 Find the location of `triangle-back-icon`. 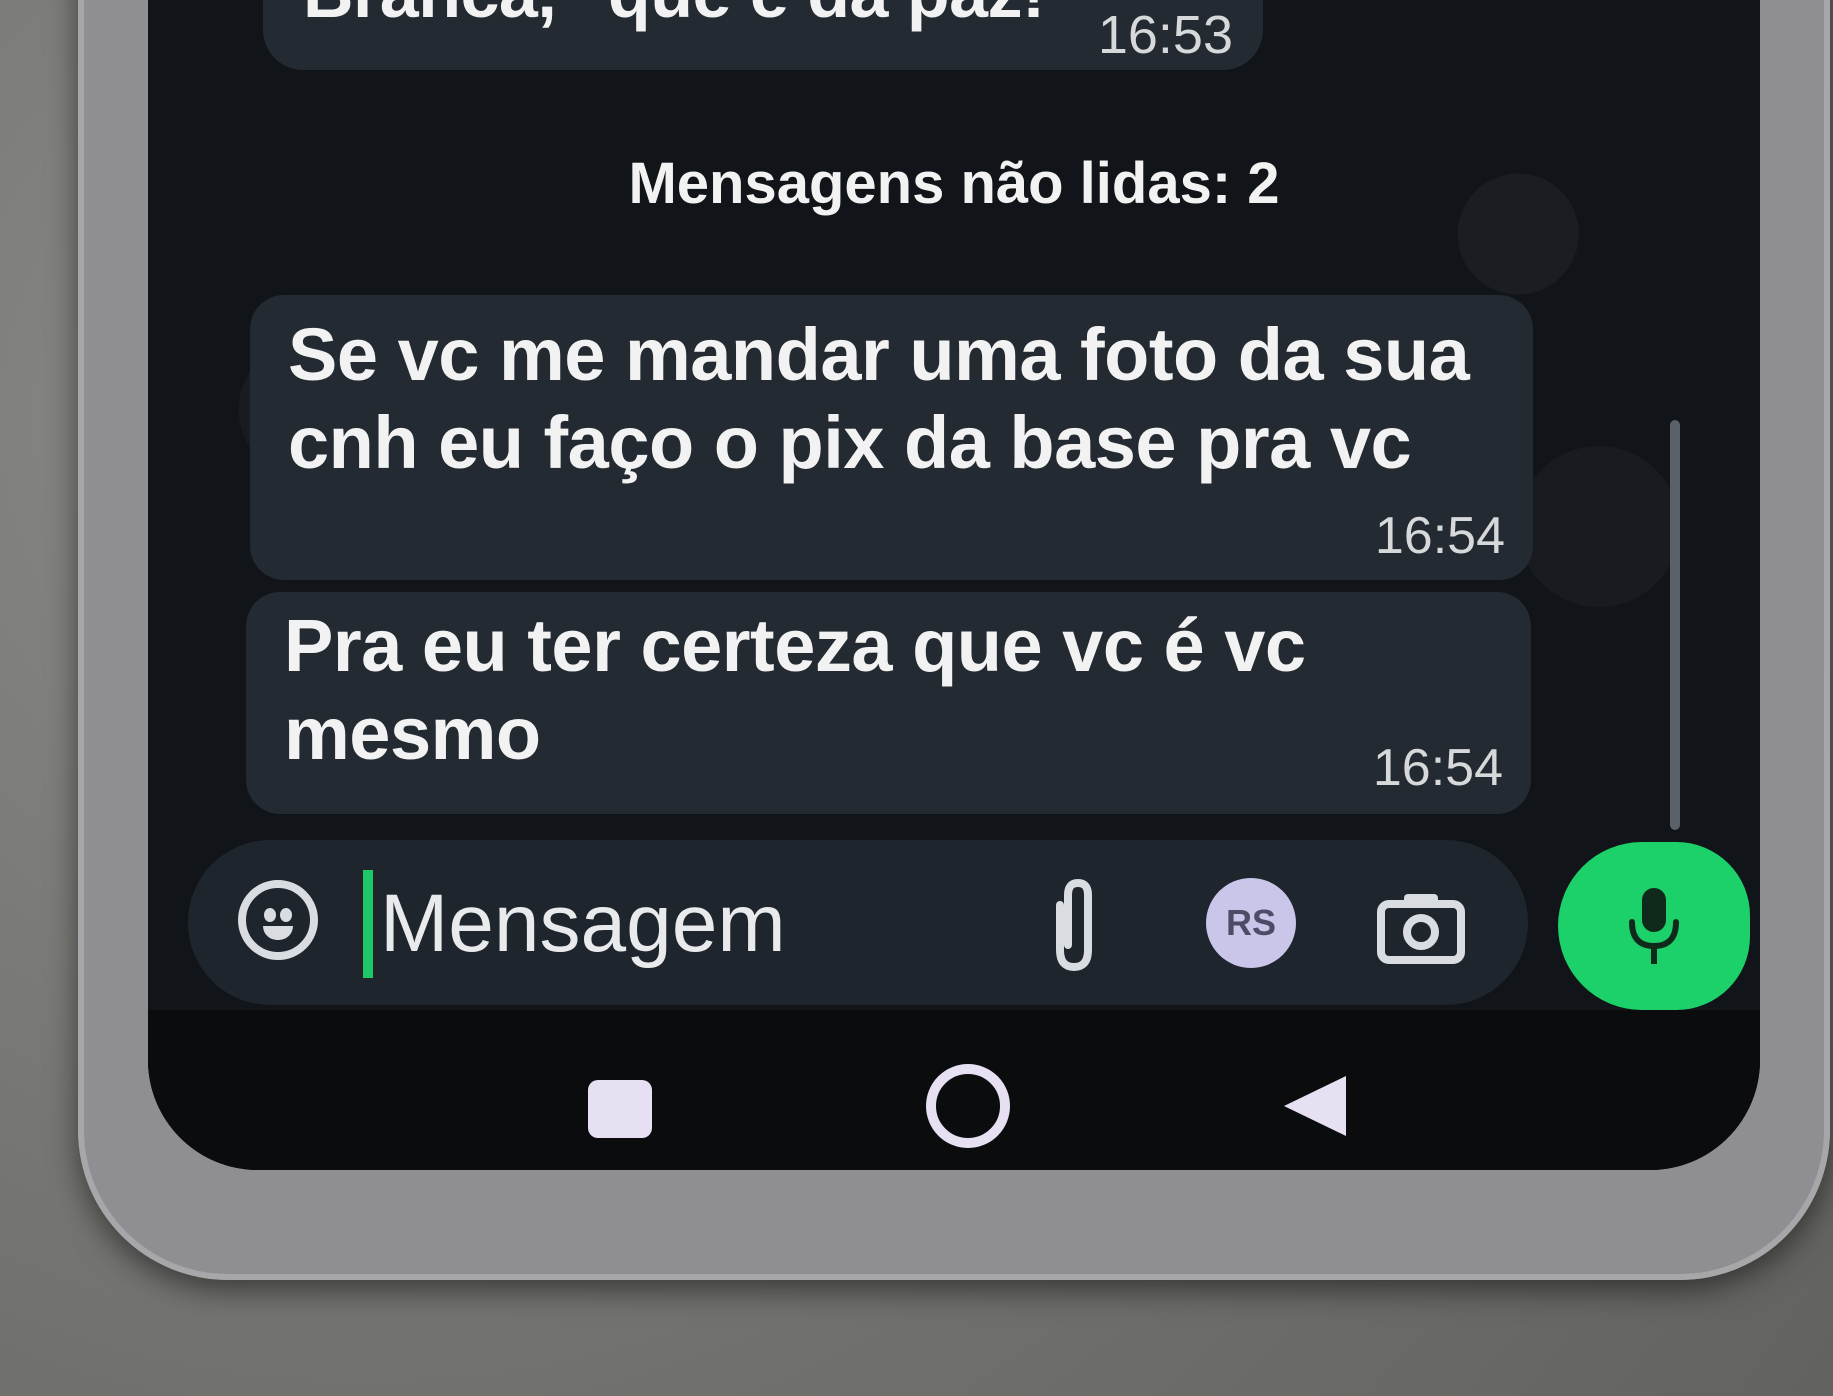

triangle-back-icon is located at coordinates (1315, 1106).